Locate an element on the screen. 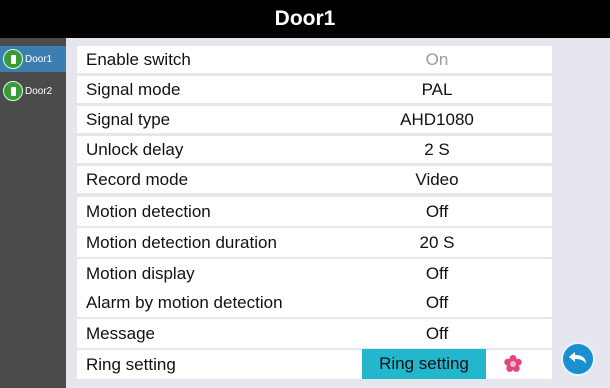 This screenshot has height=388, width=610. setting-label: Message is located at coordinates (120, 333).